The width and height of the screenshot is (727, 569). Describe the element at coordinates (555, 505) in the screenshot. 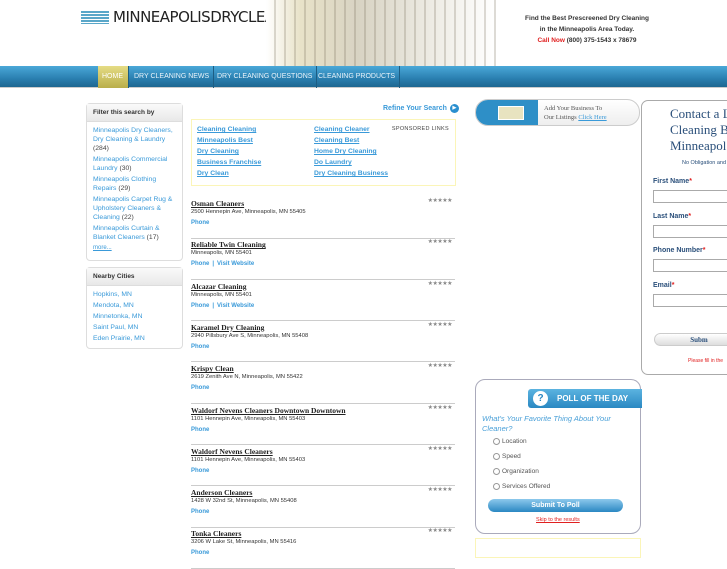

I see `submit-poll-button: Submit To Poll` at that location.